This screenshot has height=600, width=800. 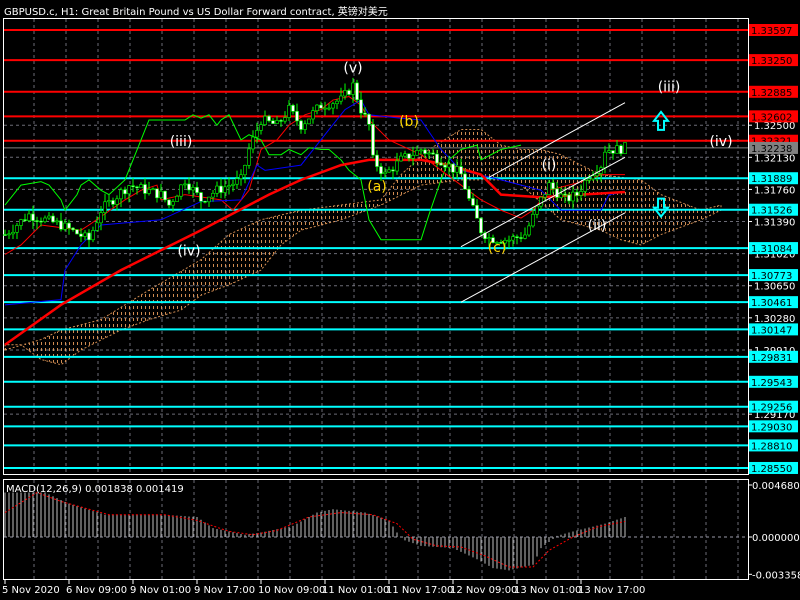 What do you see at coordinates (771, 61) in the screenshot?
I see `resistance-price-label: 1.33250` at bounding box center [771, 61].